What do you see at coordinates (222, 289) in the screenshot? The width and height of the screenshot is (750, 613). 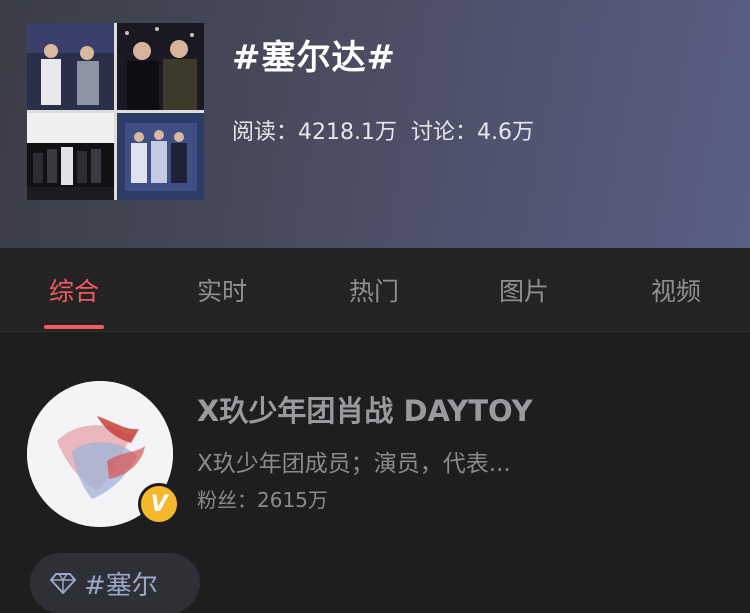 I see `tab-realtime: 实时` at bounding box center [222, 289].